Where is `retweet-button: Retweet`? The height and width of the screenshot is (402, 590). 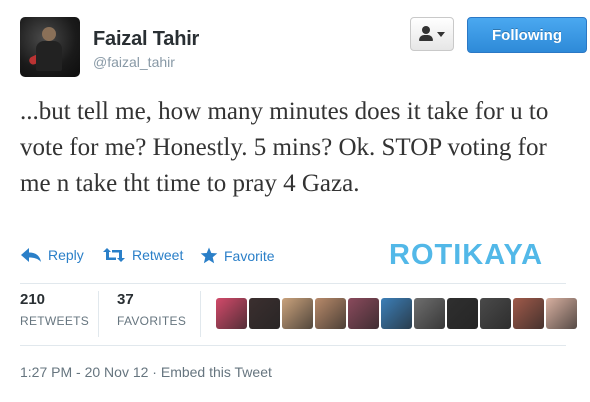 retweet-button: Retweet is located at coordinates (142, 255).